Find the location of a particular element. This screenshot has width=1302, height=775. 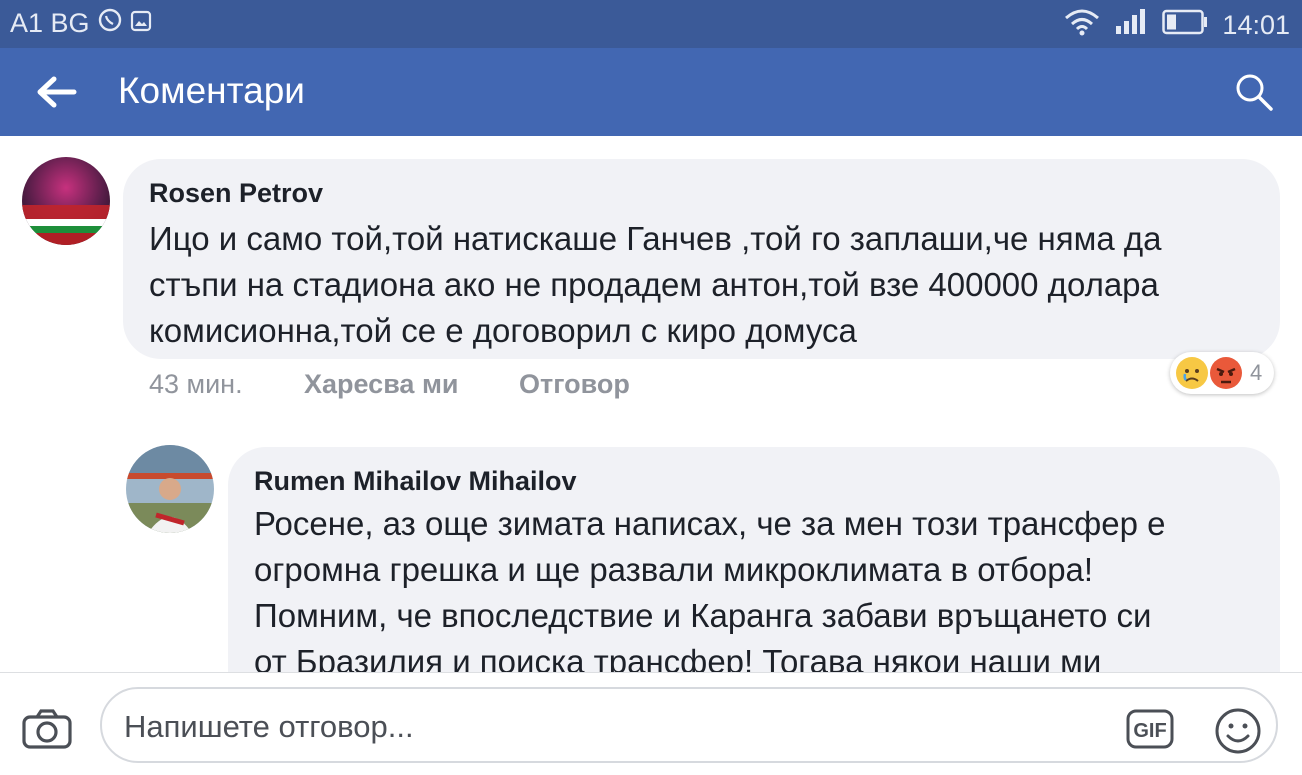

gif-label: GIF is located at coordinates (1149, 731).